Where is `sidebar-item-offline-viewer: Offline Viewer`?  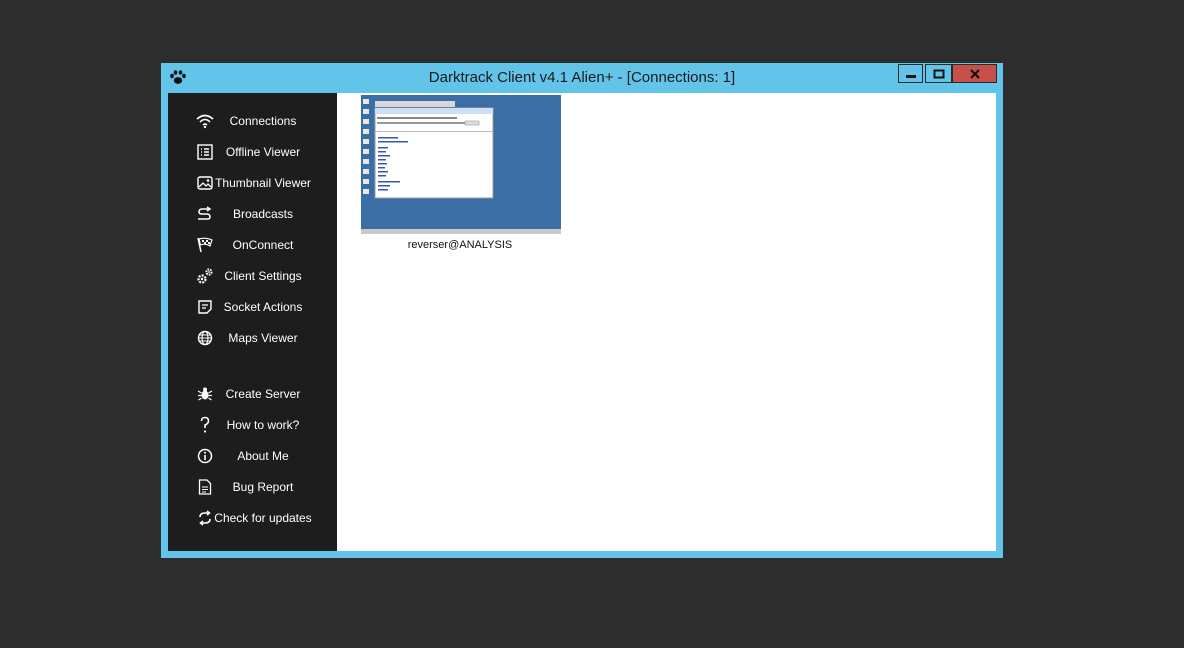
sidebar-item-offline-viewer: Offline Viewer is located at coordinates (252, 152).